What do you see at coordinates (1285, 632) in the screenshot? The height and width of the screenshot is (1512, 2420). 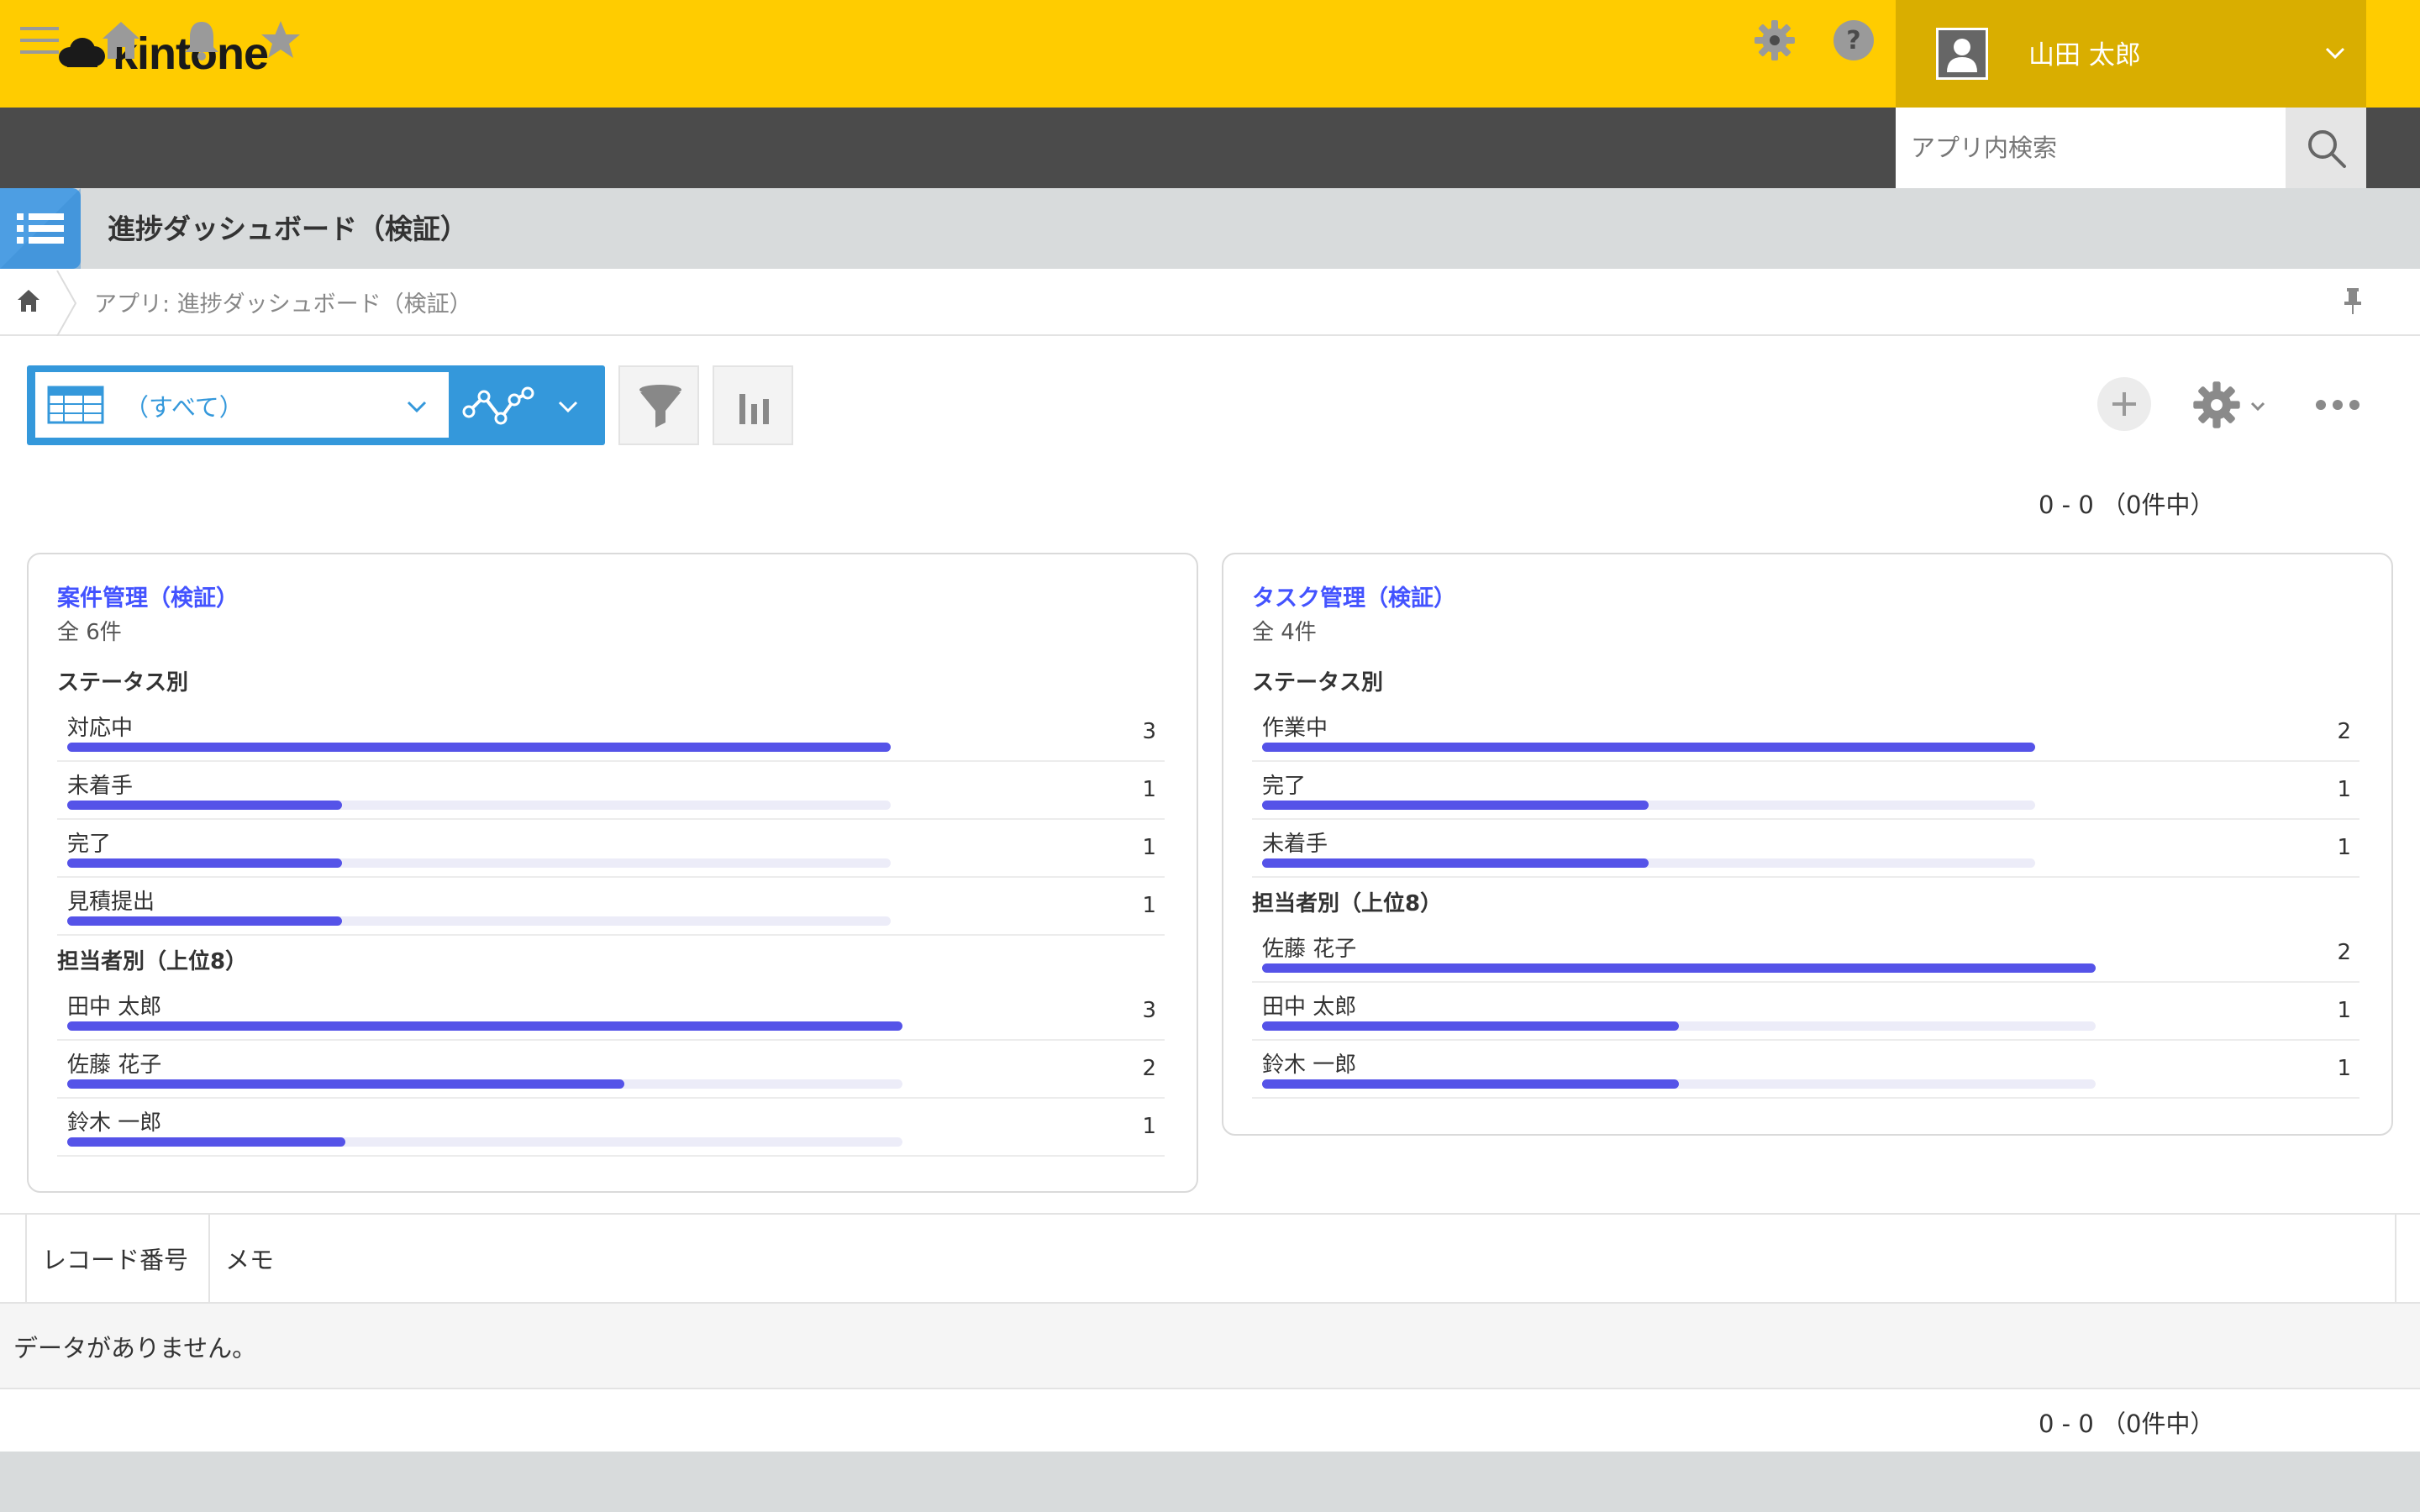 I see `card-total: 全 4件` at bounding box center [1285, 632].